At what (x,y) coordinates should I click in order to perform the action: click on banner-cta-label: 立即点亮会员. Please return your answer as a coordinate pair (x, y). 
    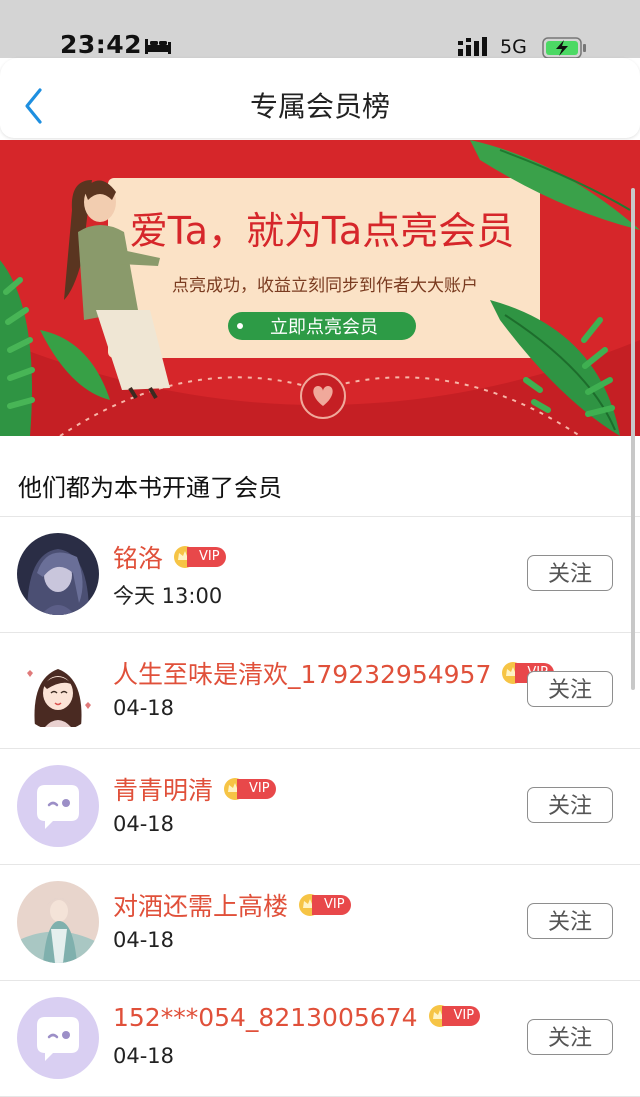
    Looking at the image, I should click on (324, 327).